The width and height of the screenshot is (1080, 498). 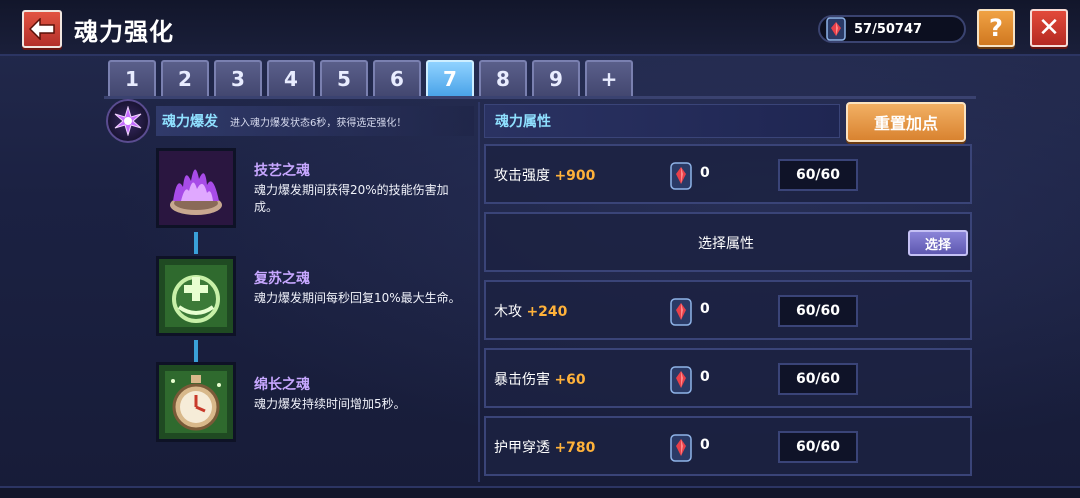 I want to click on tab-4: 4, so click(x=291, y=78).